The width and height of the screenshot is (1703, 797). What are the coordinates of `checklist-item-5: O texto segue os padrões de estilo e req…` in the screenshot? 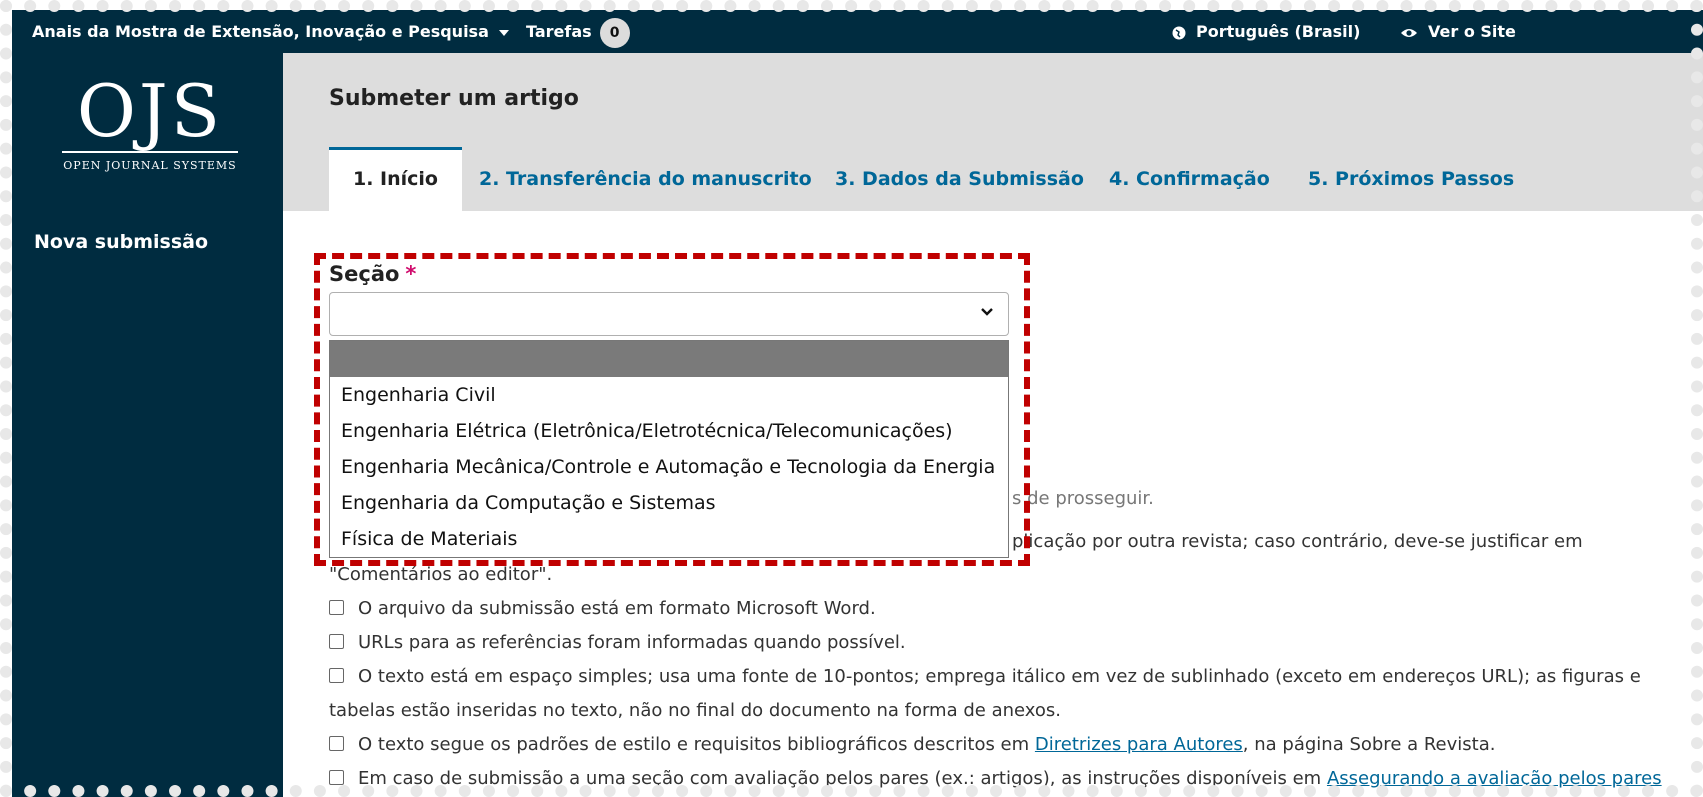 It's located at (912, 744).